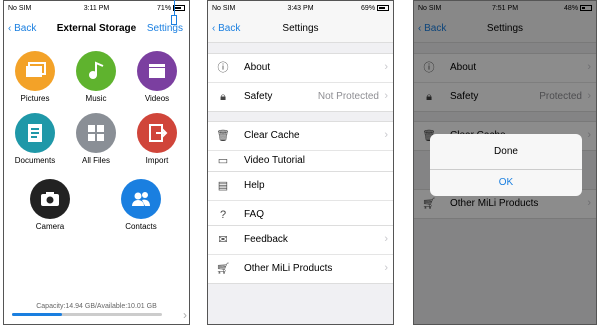  Describe the element at coordinates (223, 215) in the screenshot. I see `question-icon: ?` at that location.